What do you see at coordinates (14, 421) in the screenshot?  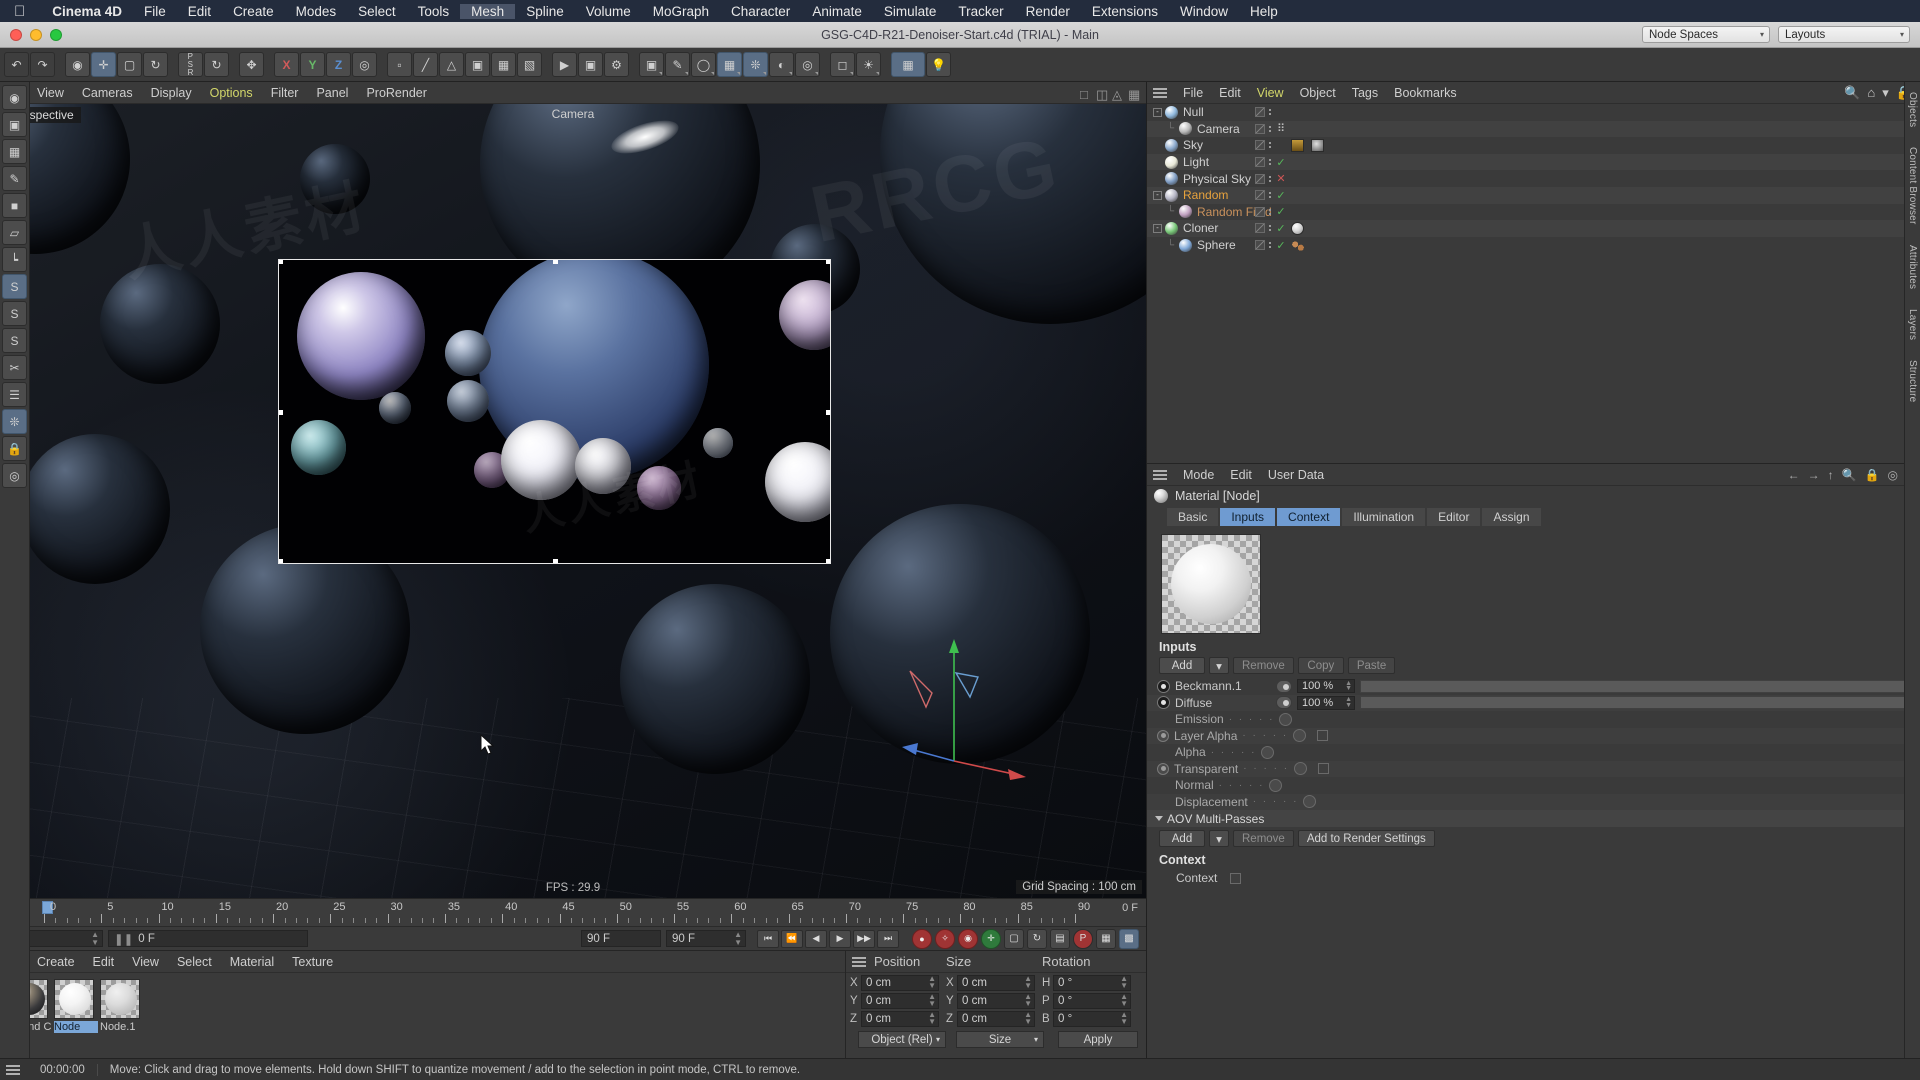 I see `mograph-cloner-icon: ❊` at bounding box center [14, 421].